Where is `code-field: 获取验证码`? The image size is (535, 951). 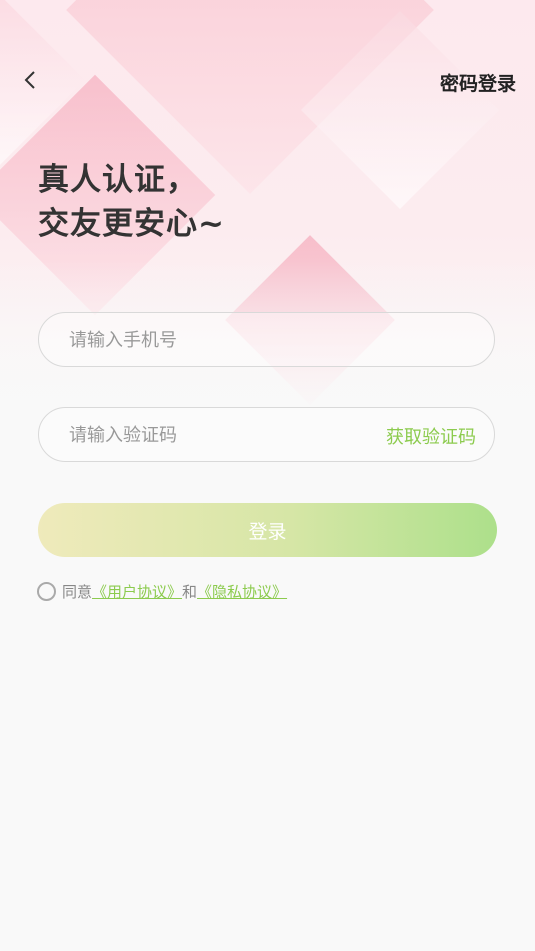 code-field: 获取验证码 is located at coordinates (266, 434).